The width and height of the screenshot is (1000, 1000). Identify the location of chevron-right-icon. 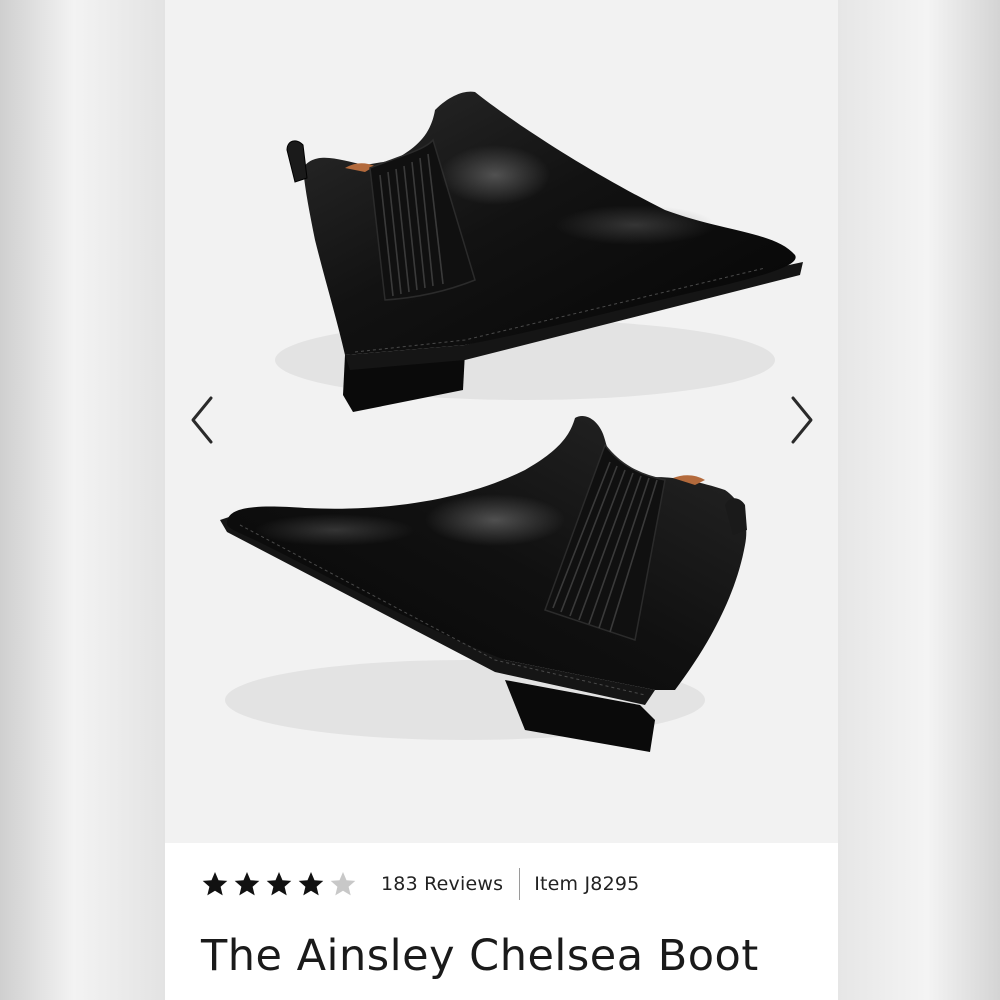
(802, 420).